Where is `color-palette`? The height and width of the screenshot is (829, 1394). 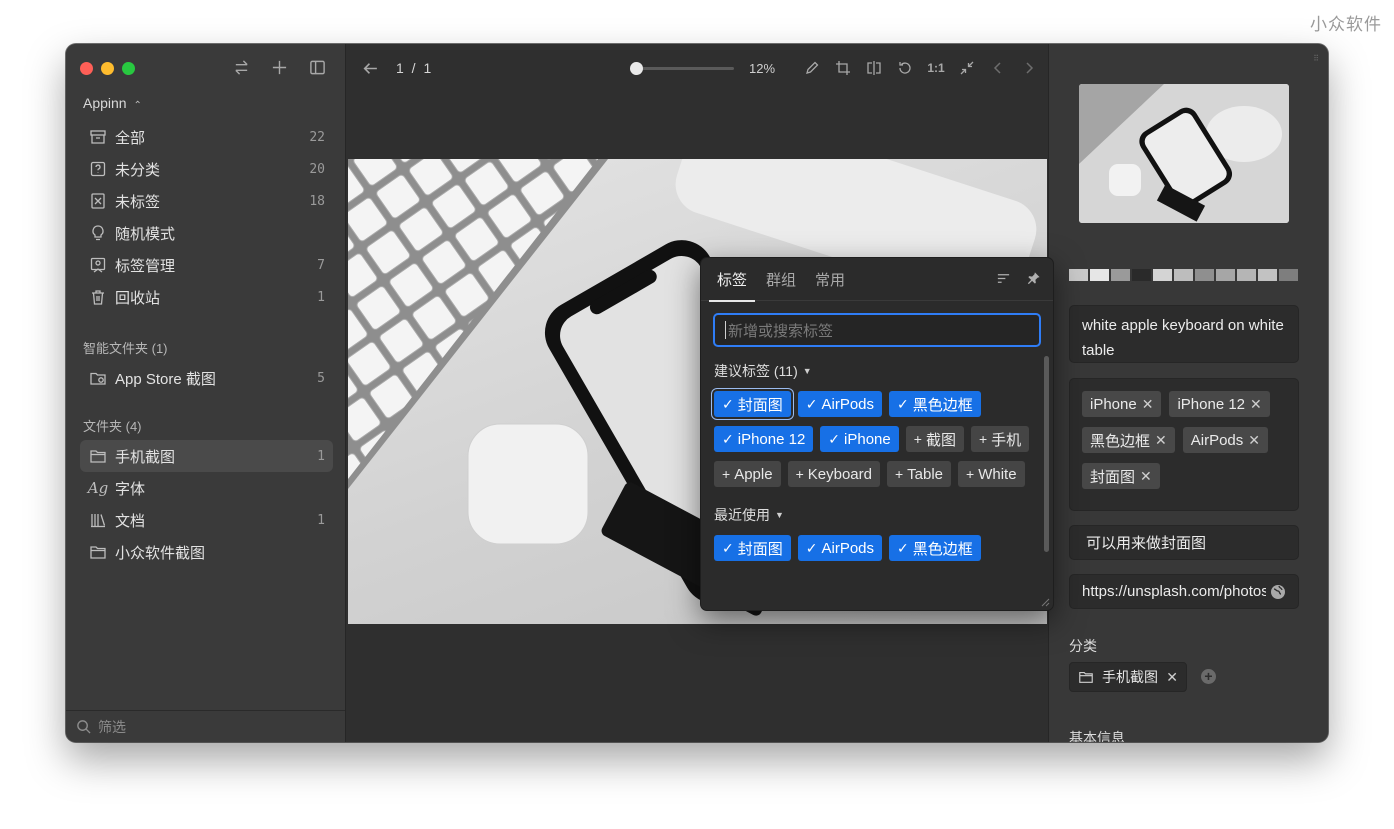 color-palette is located at coordinates (1183, 275).